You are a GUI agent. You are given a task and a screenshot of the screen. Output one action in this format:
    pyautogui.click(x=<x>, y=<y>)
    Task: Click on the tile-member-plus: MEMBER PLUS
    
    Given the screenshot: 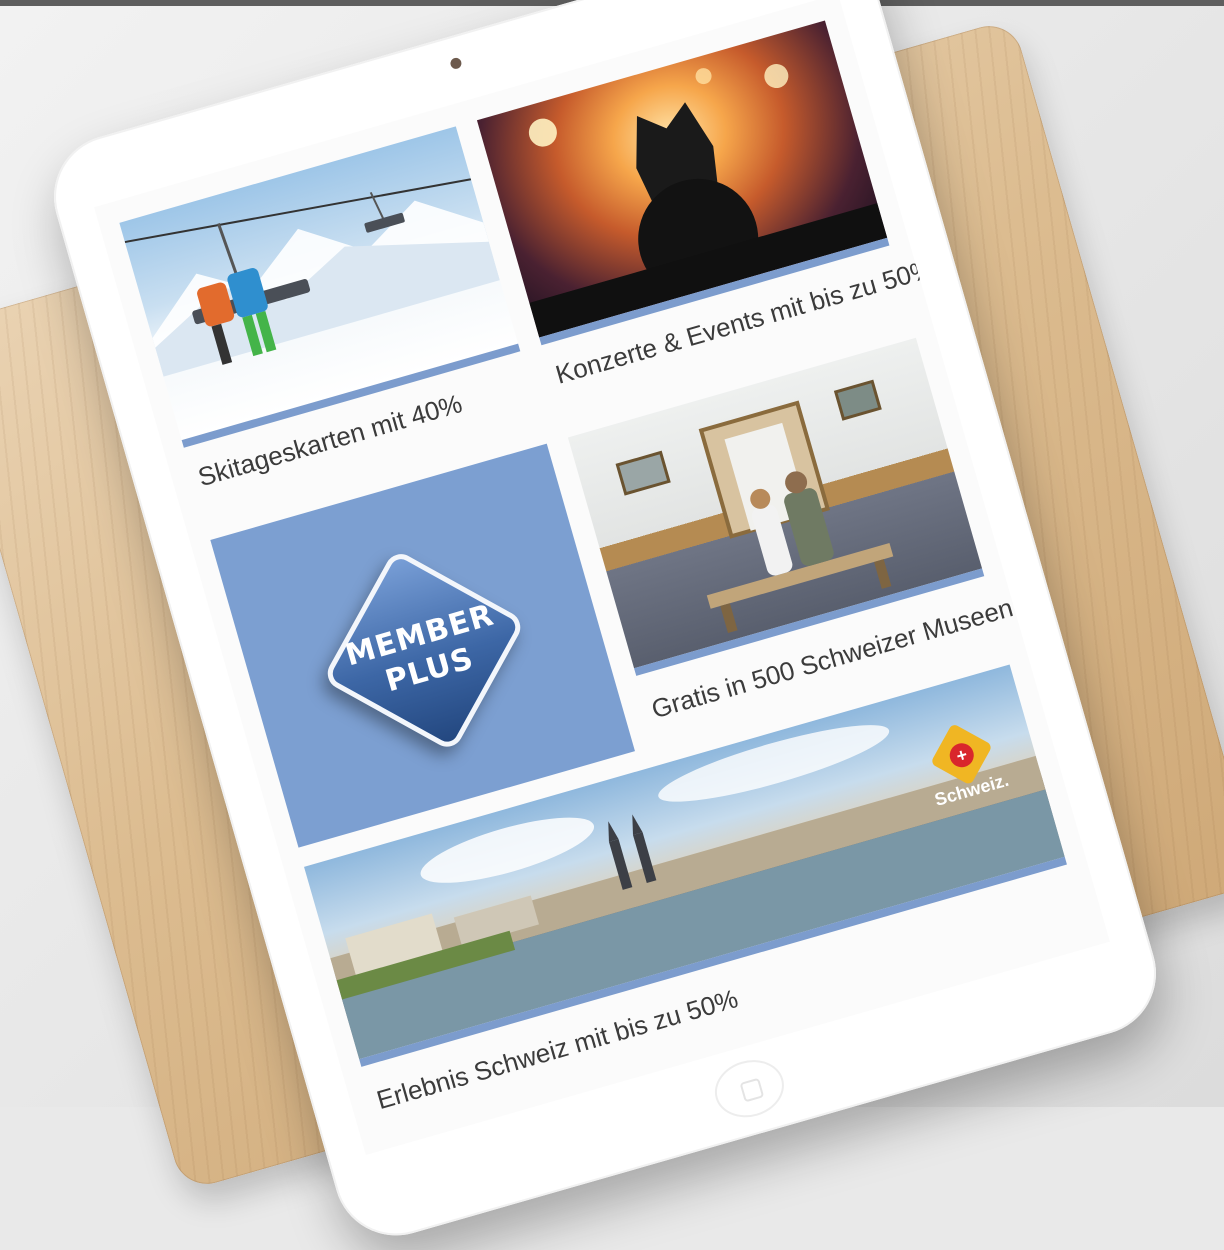 What is the action you would take?
    pyautogui.click(x=422, y=645)
    